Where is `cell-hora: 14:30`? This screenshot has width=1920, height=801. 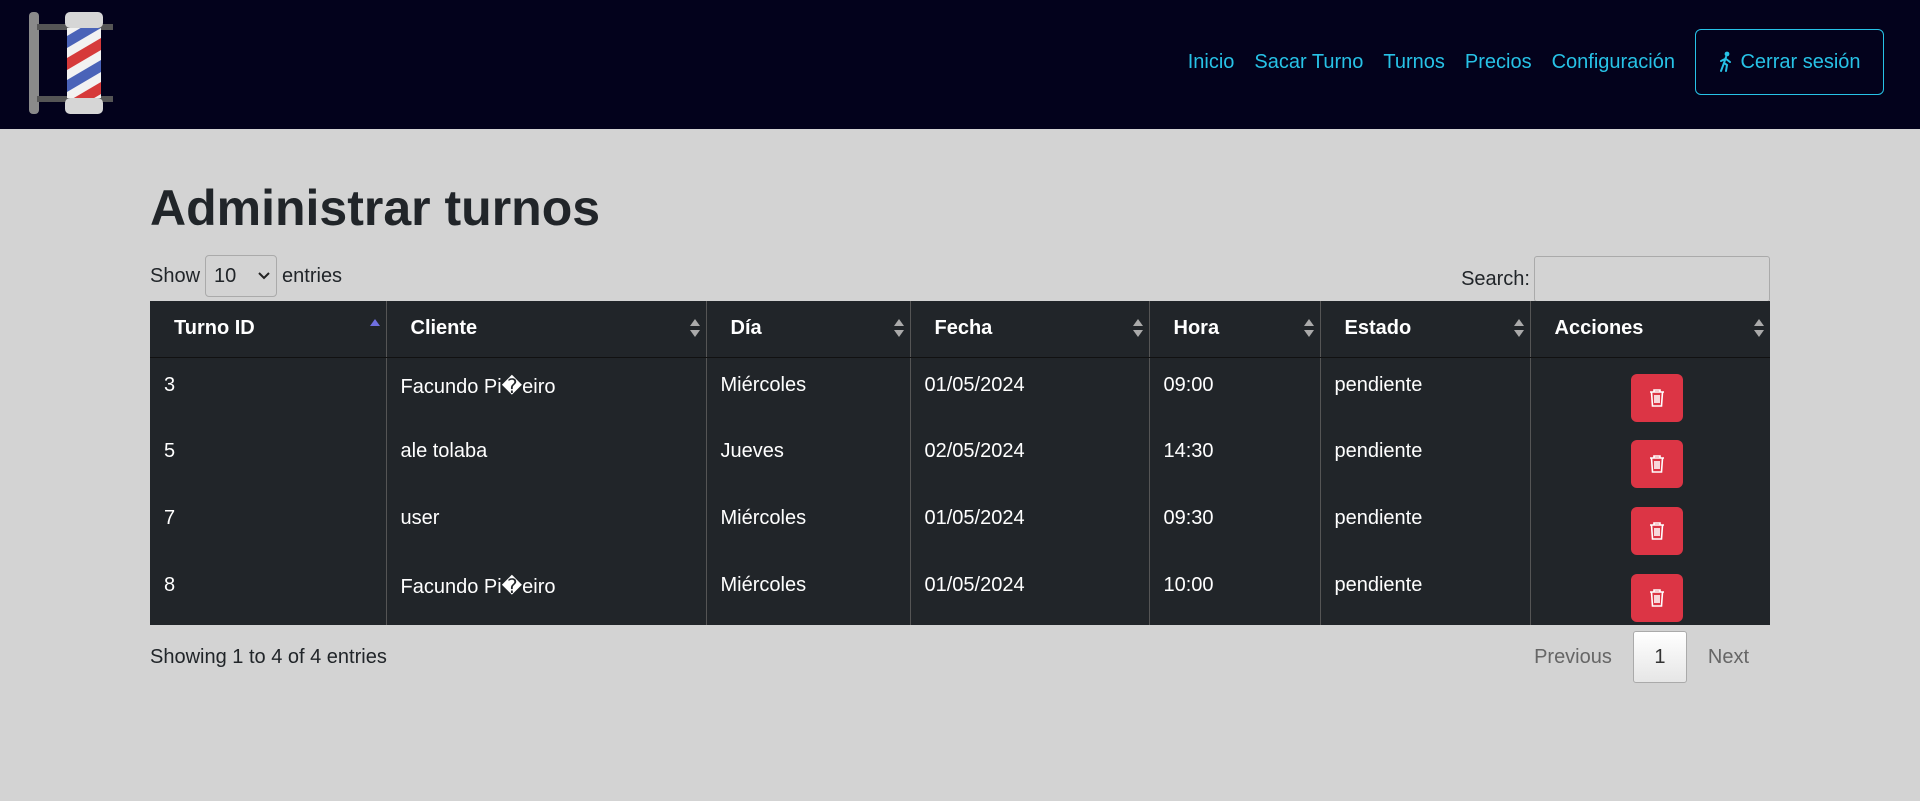
cell-hora: 14:30 is located at coordinates (1234, 457).